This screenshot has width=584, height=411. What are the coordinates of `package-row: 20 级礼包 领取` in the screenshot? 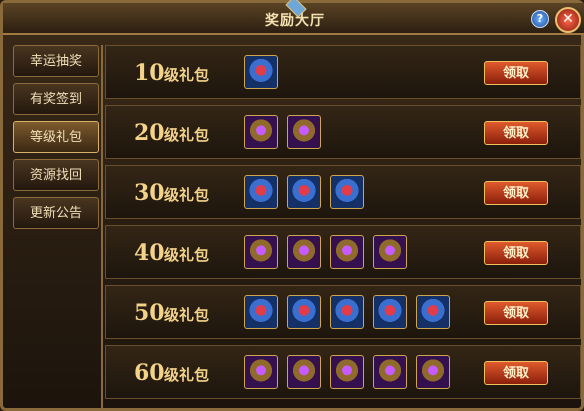 It's located at (343, 132).